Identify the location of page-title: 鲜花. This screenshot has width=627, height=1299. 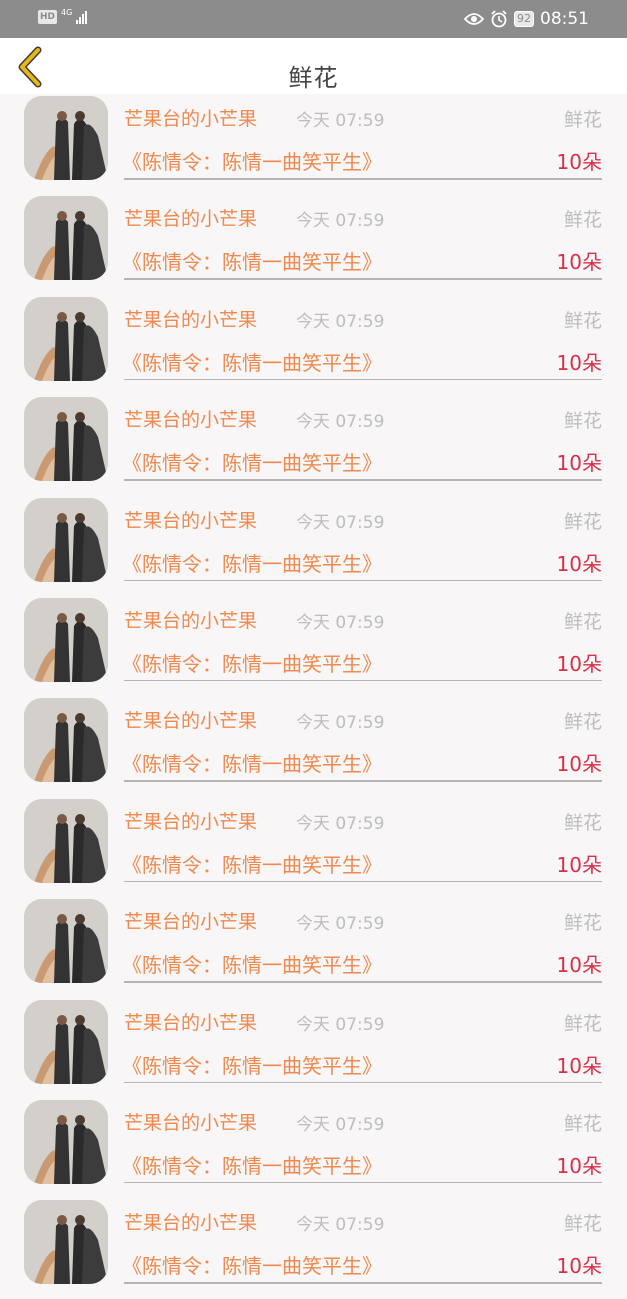
(313, 78).